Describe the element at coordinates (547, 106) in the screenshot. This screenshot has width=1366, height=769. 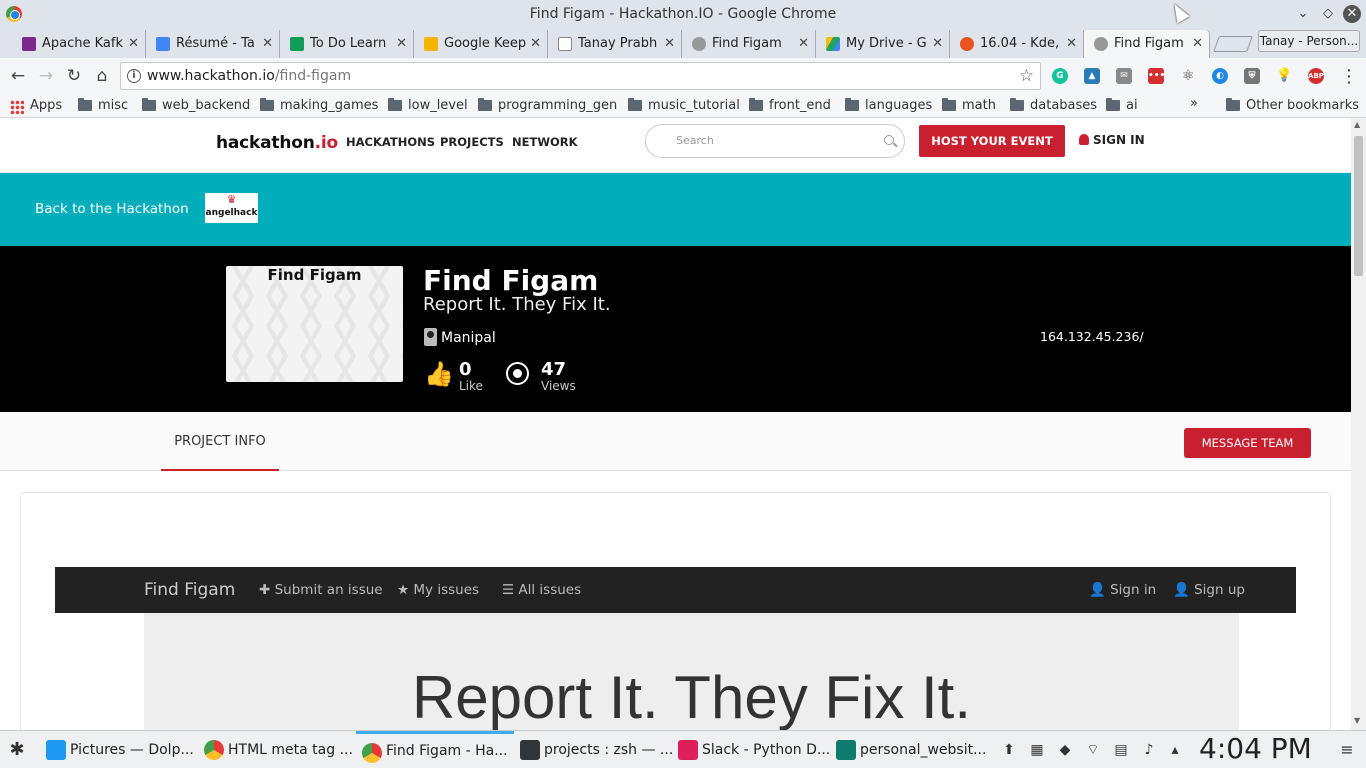
I see `bookmark-folder: programming_gen` at that location.